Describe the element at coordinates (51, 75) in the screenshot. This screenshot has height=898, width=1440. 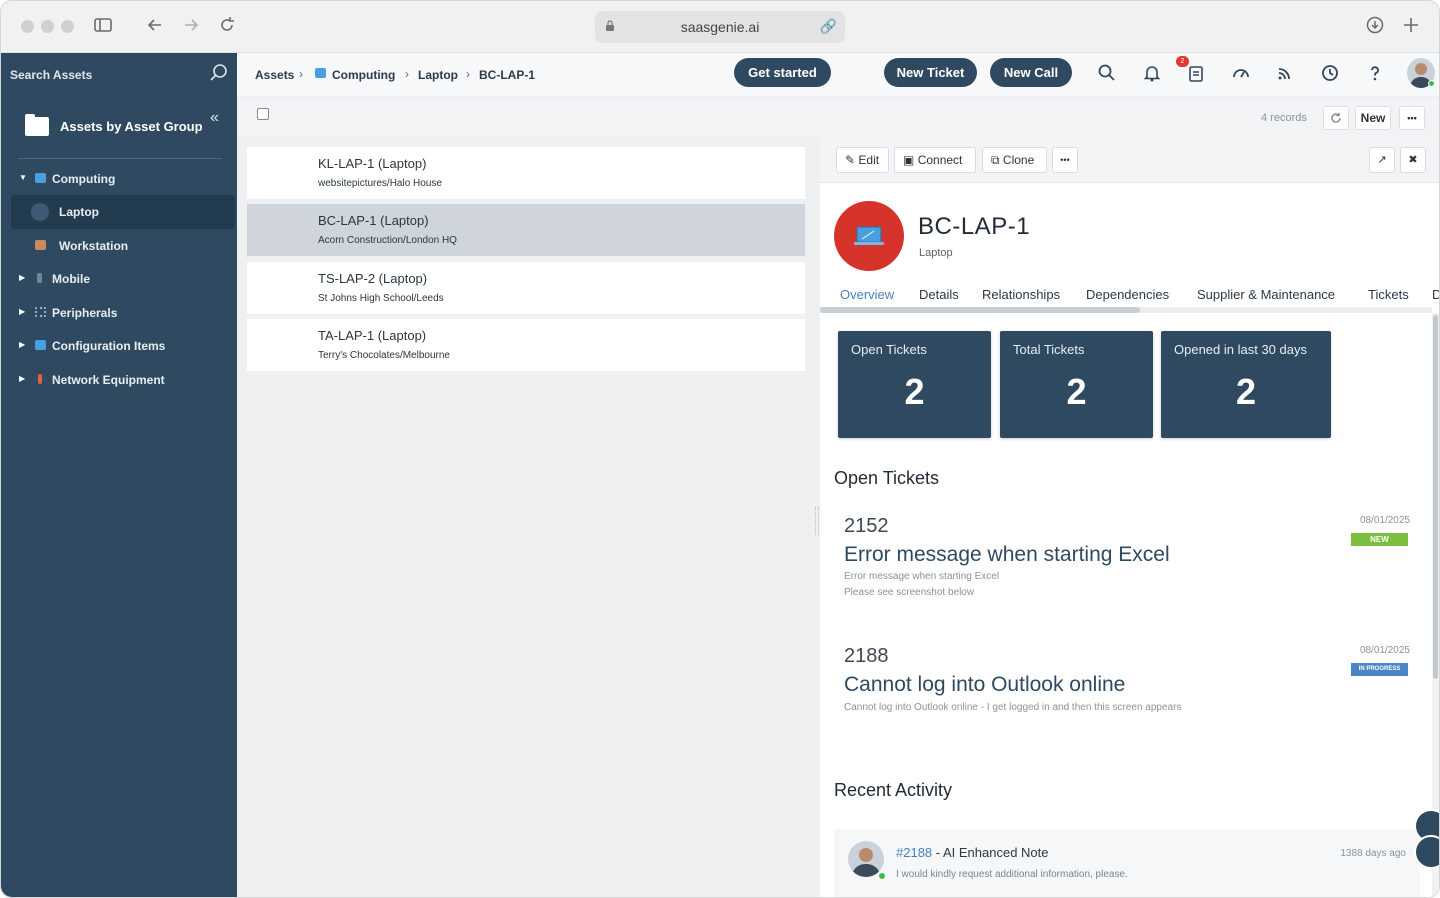
I see `search-assets-input: Search Assets` at that location.